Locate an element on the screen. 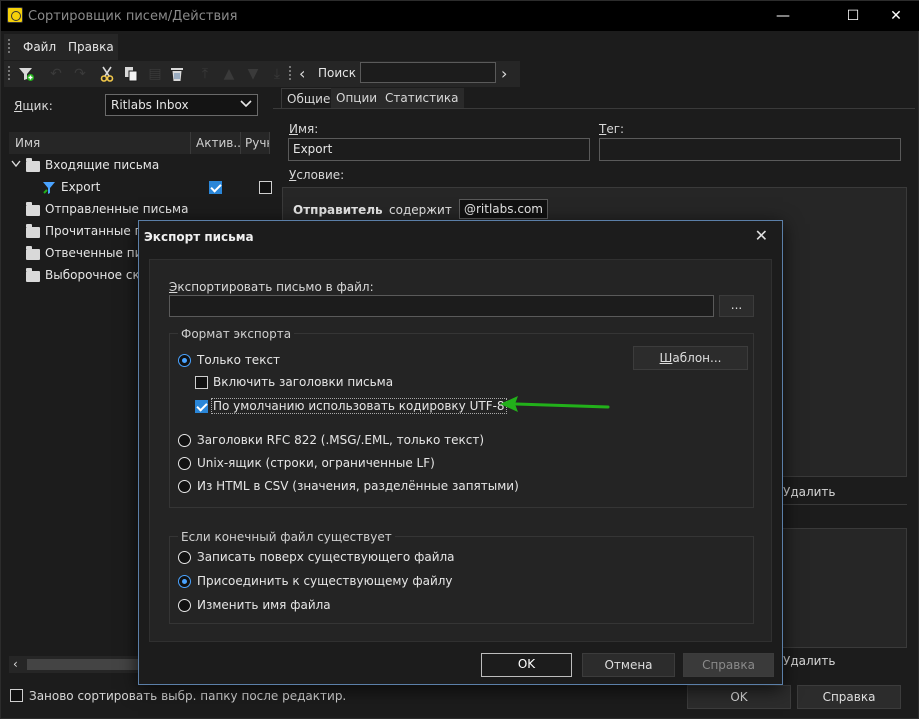  separator is located at coordinates (841, 504).